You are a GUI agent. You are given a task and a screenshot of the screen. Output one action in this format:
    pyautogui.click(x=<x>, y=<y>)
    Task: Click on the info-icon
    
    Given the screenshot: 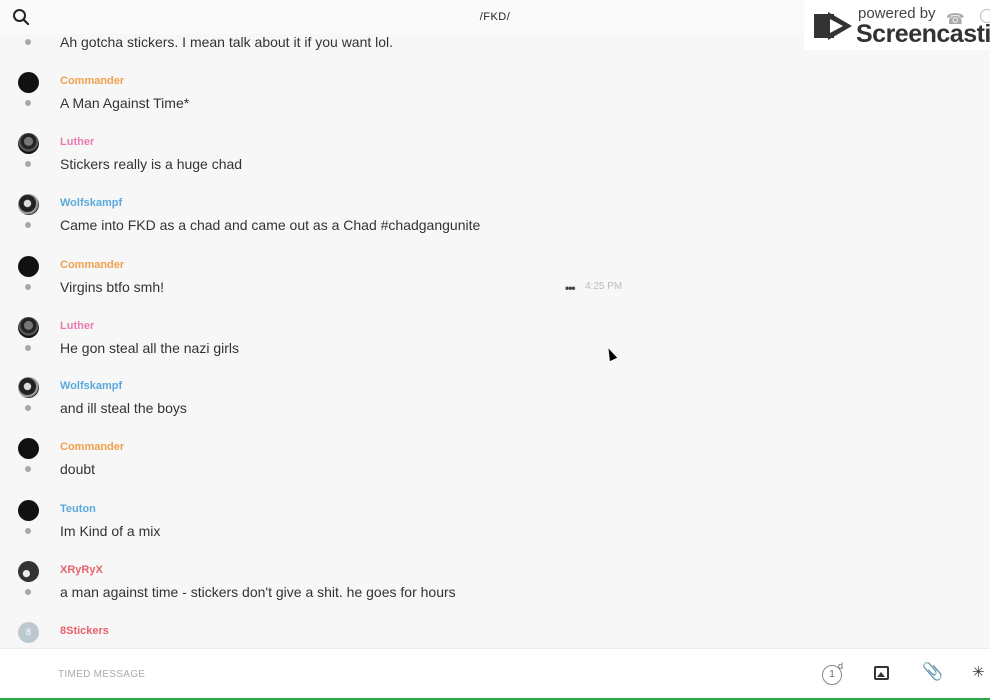 What is the action you would take?
    pyautogui.click(x=985, y=16)
    